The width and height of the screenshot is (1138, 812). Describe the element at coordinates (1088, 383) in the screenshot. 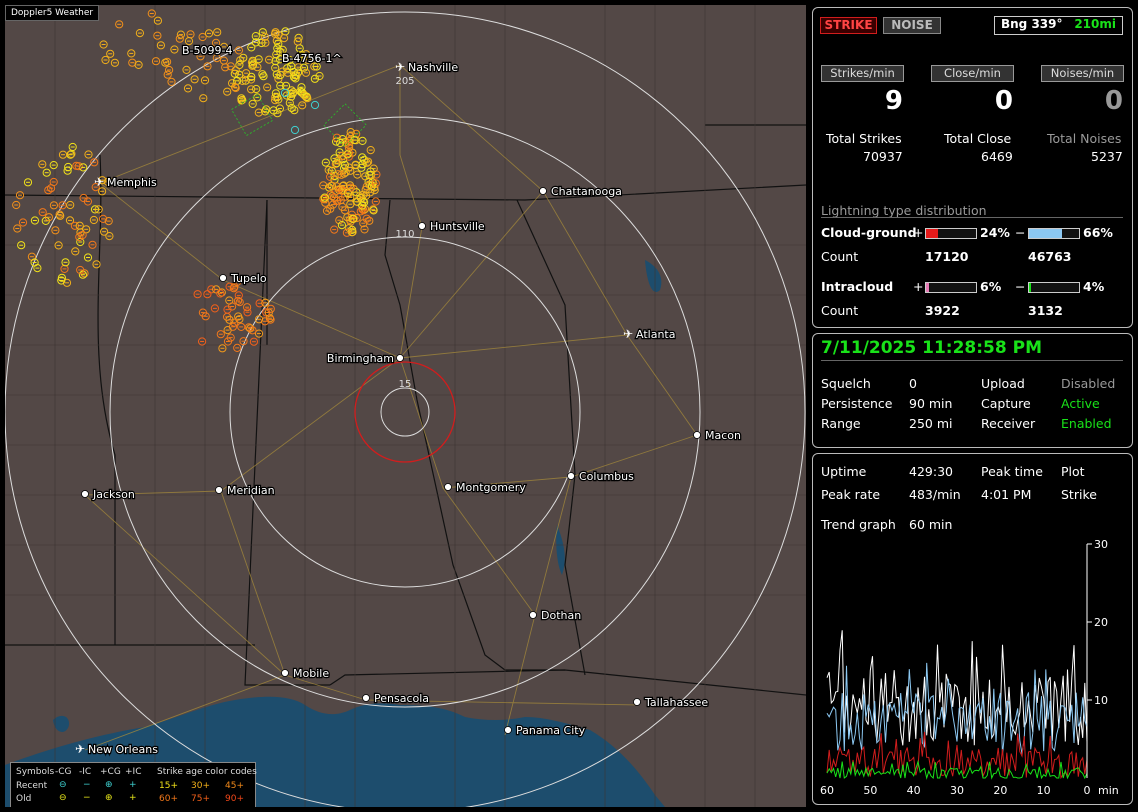

I see `upload-value: Disabled` at that location.